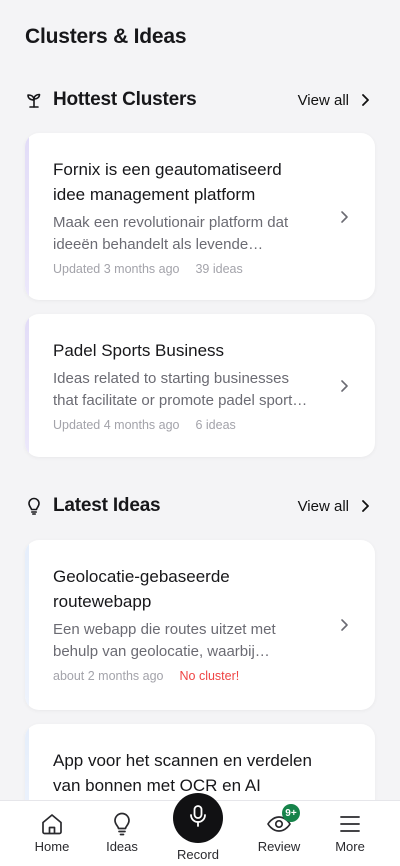  Describe the element at coordinates (167, 169) in the screenshot. I see `cluster-title-line: Fornix is een geautomatiseerd` at that location.